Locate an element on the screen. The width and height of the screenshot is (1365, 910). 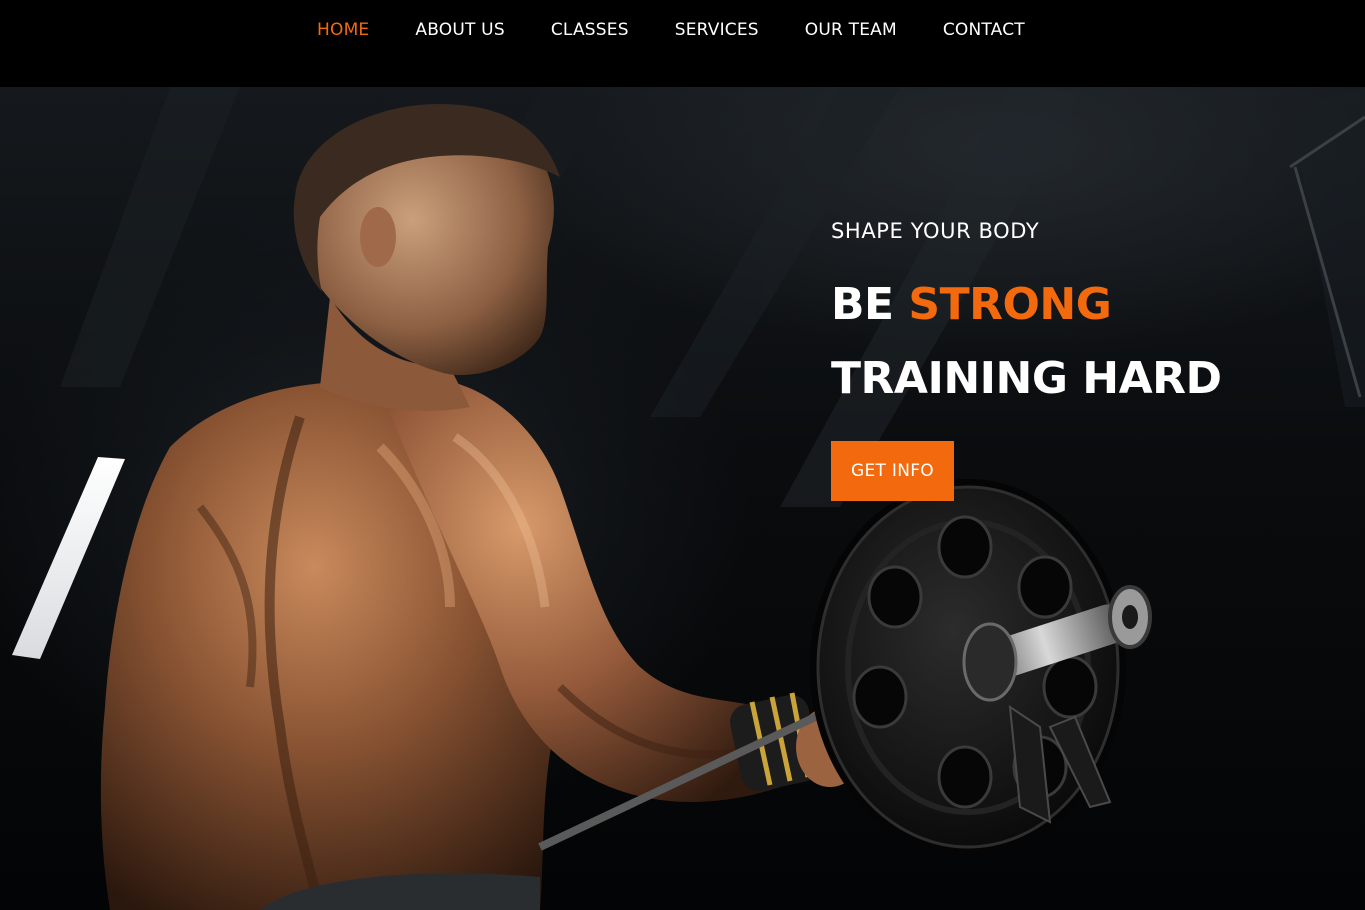
nav-item-services: SERVICES is located at coordinates (717, 30).